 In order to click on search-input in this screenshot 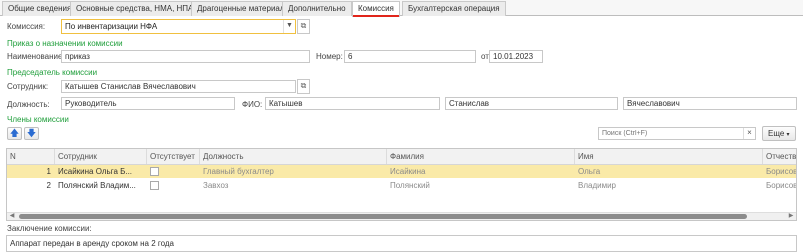, I will do `click(677, 133)`.